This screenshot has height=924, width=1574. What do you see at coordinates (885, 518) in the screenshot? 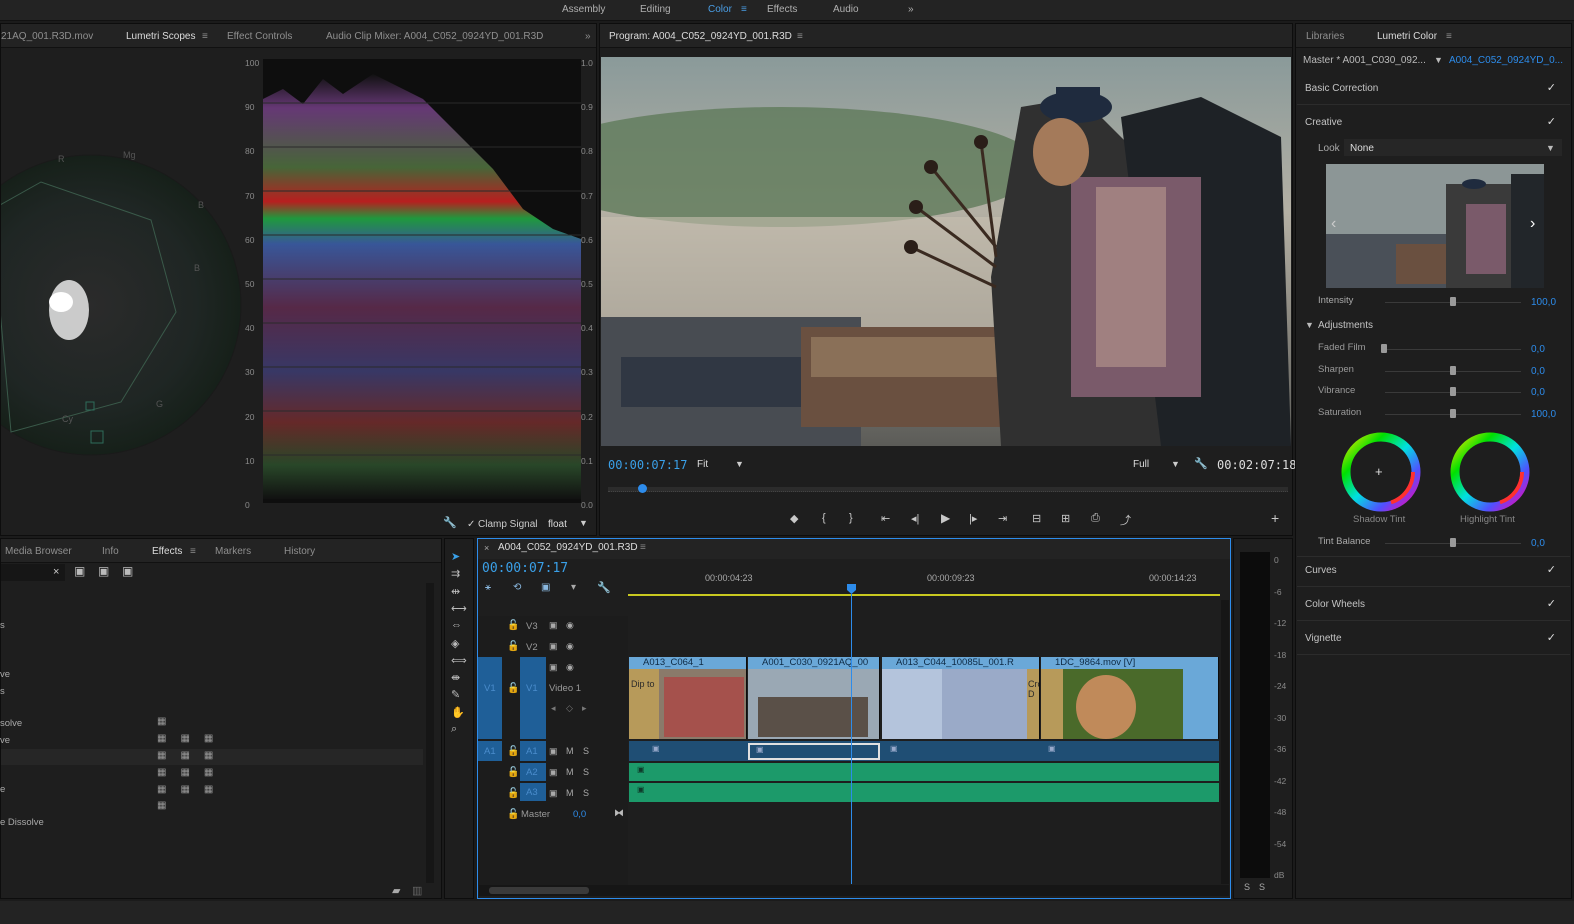
I see `go-to-in-icon: ⇤` at bounding box center [885, 518].